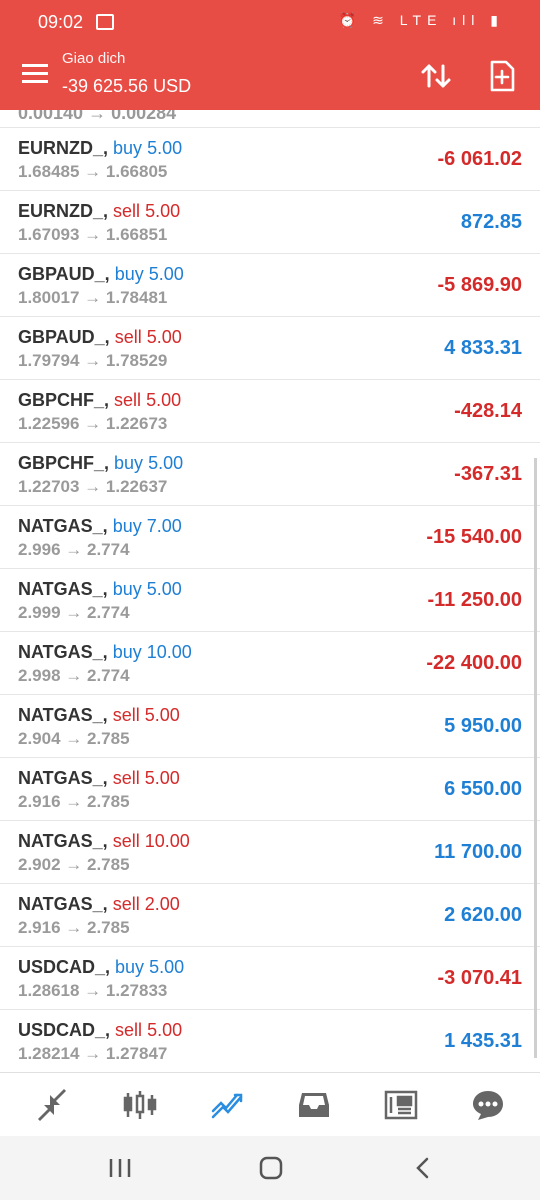  What do you see at coordinates (164, 526) in the screenshot?
I see `position-volume: 7.00` at bounding box center [164, 526].